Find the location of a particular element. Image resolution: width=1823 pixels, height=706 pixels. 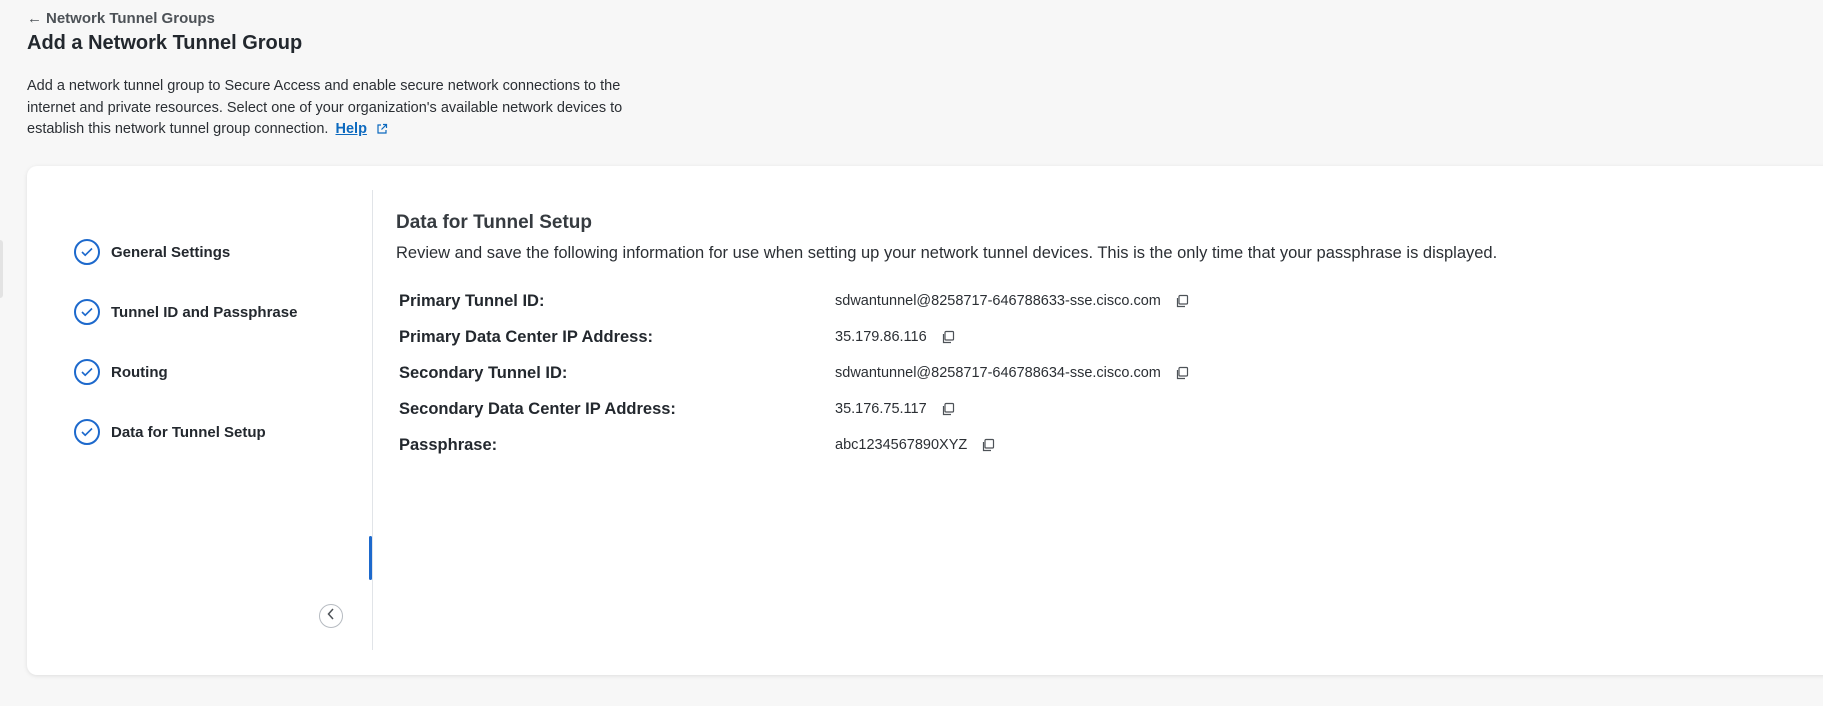

page-title: Add a Network Tunnel Group is located at coordinates (165, 43).